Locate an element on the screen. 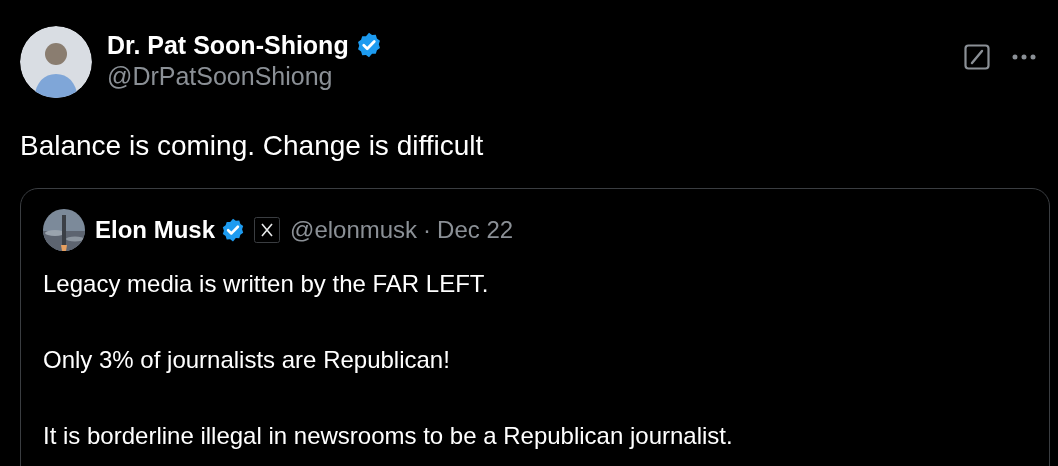 Image resolution: width=1058 pixels, height=466 pixels. author-name: Dr. Pat Soon-Shiong is located at coordinates (228, 45).